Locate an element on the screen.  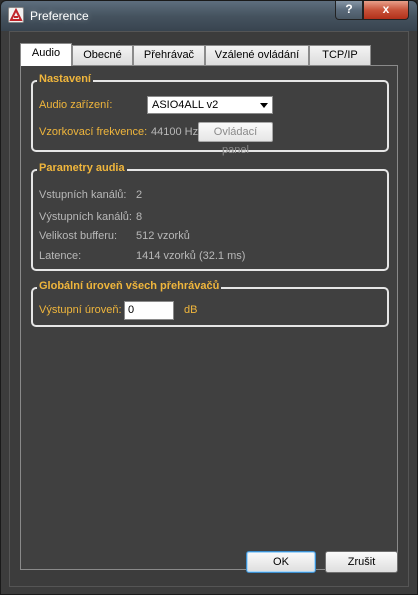
audio-params-group-title: Parametry audia is located at coordinates (82, 168).